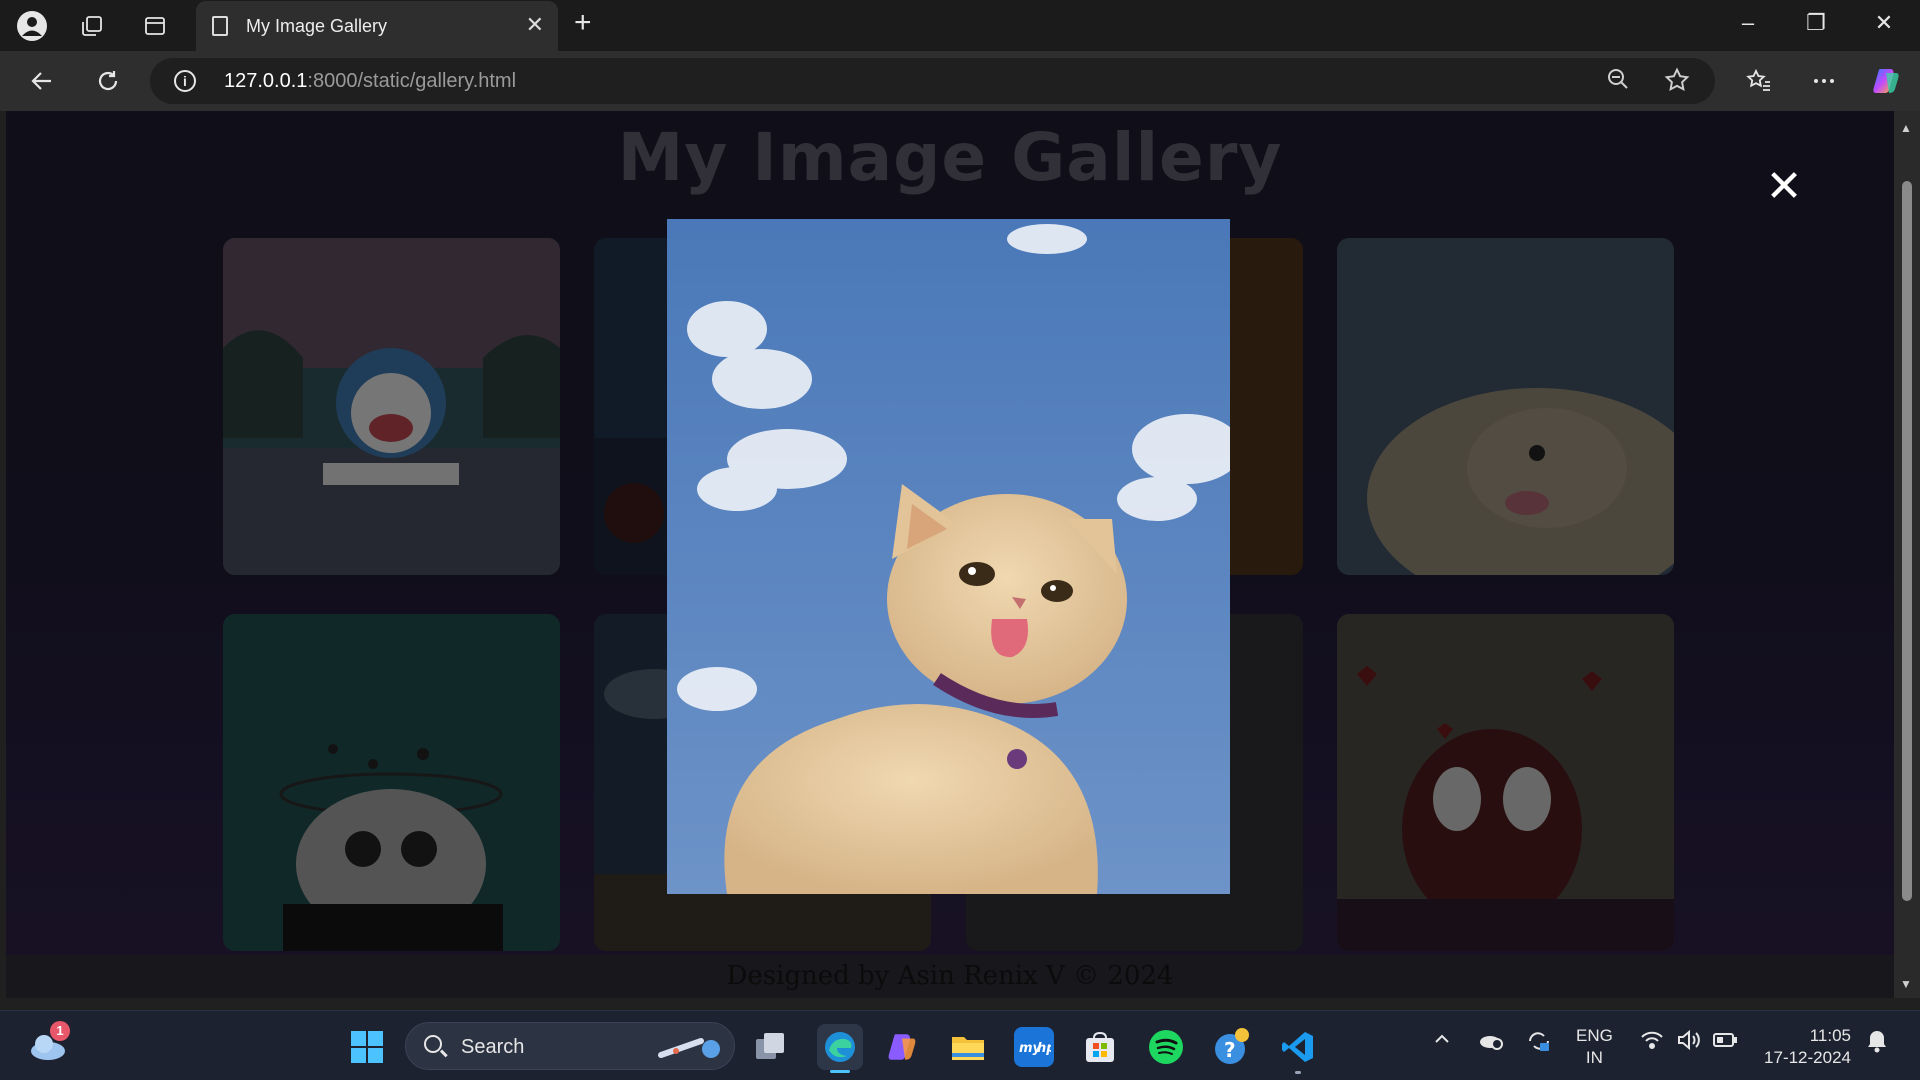 The width and height of the screenshot is (1920, 1080). I want to click on get-help-icon: ?, so click(1232, 1047).